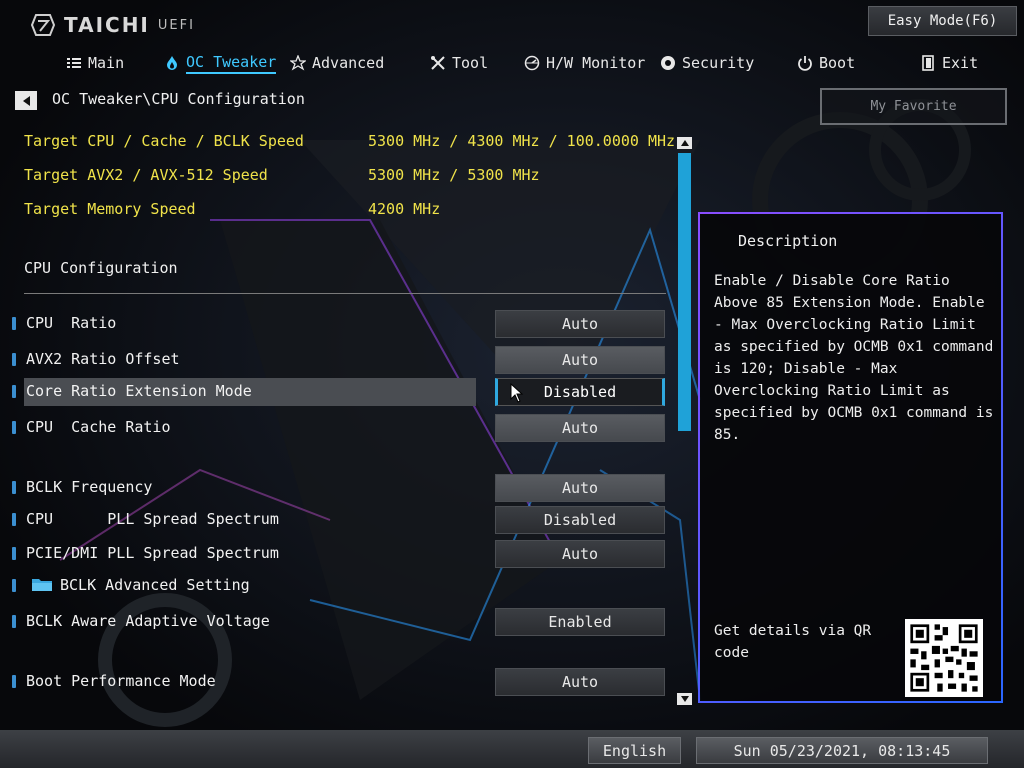 This screenshot has width=1024, height=768. Describe the element at coordinates (942, 21) in the screenshot. I see `easy-mode-button: Easy Mode(F6)` at that location.